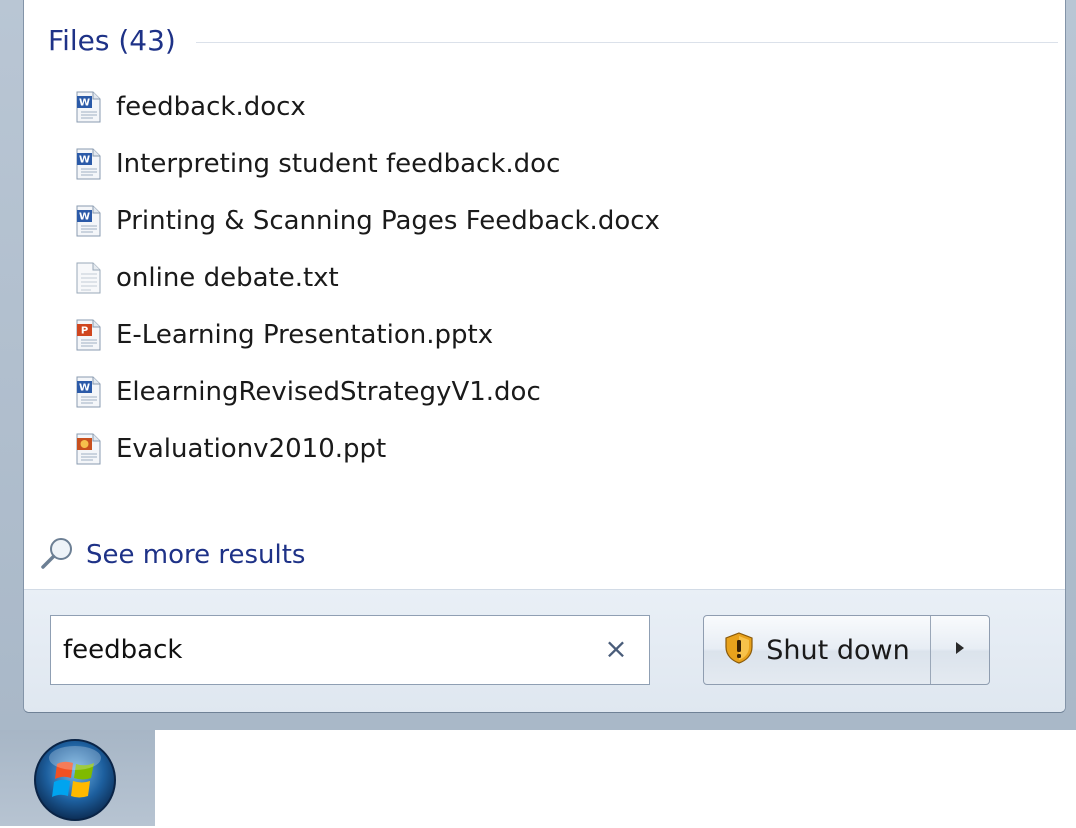 Image resolution: width=1076 pixels, height=828 pixels. Describe the element at coordinates (368, 106) in the screenshot. I see `list-item: W feedback.docx` at that location.